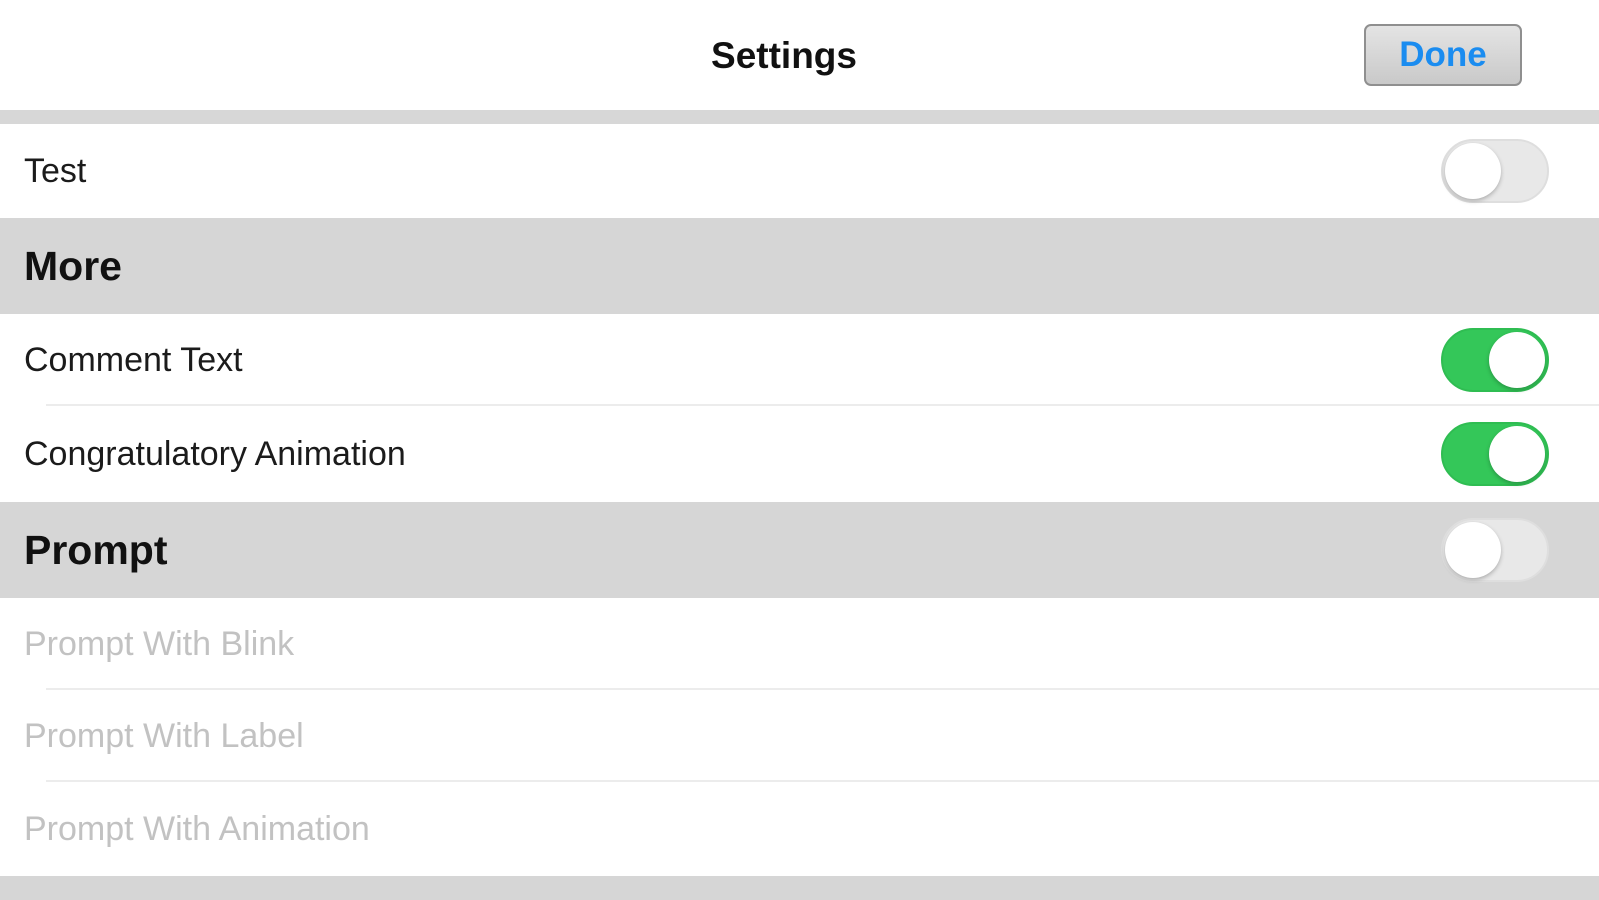 This screenshot has height=900, width=1599. I want to click on page-title: Settings, so click(784, 55).